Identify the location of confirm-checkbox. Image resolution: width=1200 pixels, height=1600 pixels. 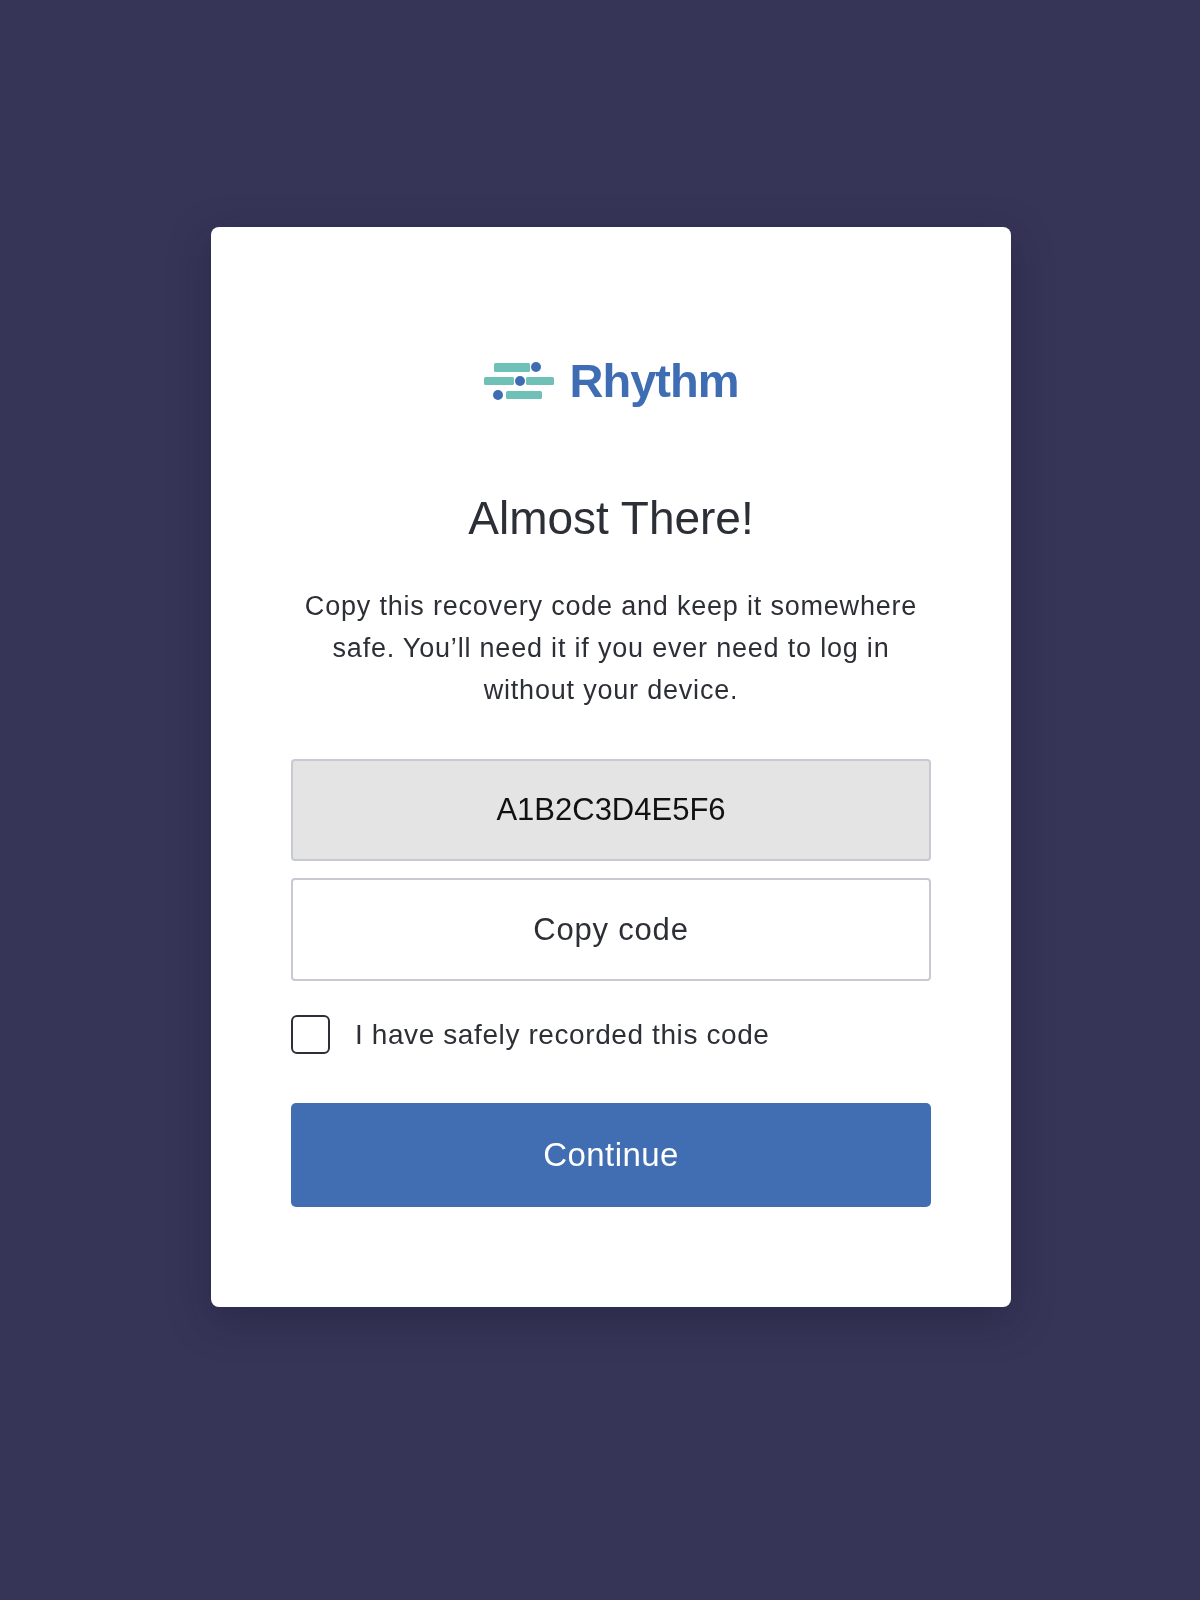
(310, 1034).